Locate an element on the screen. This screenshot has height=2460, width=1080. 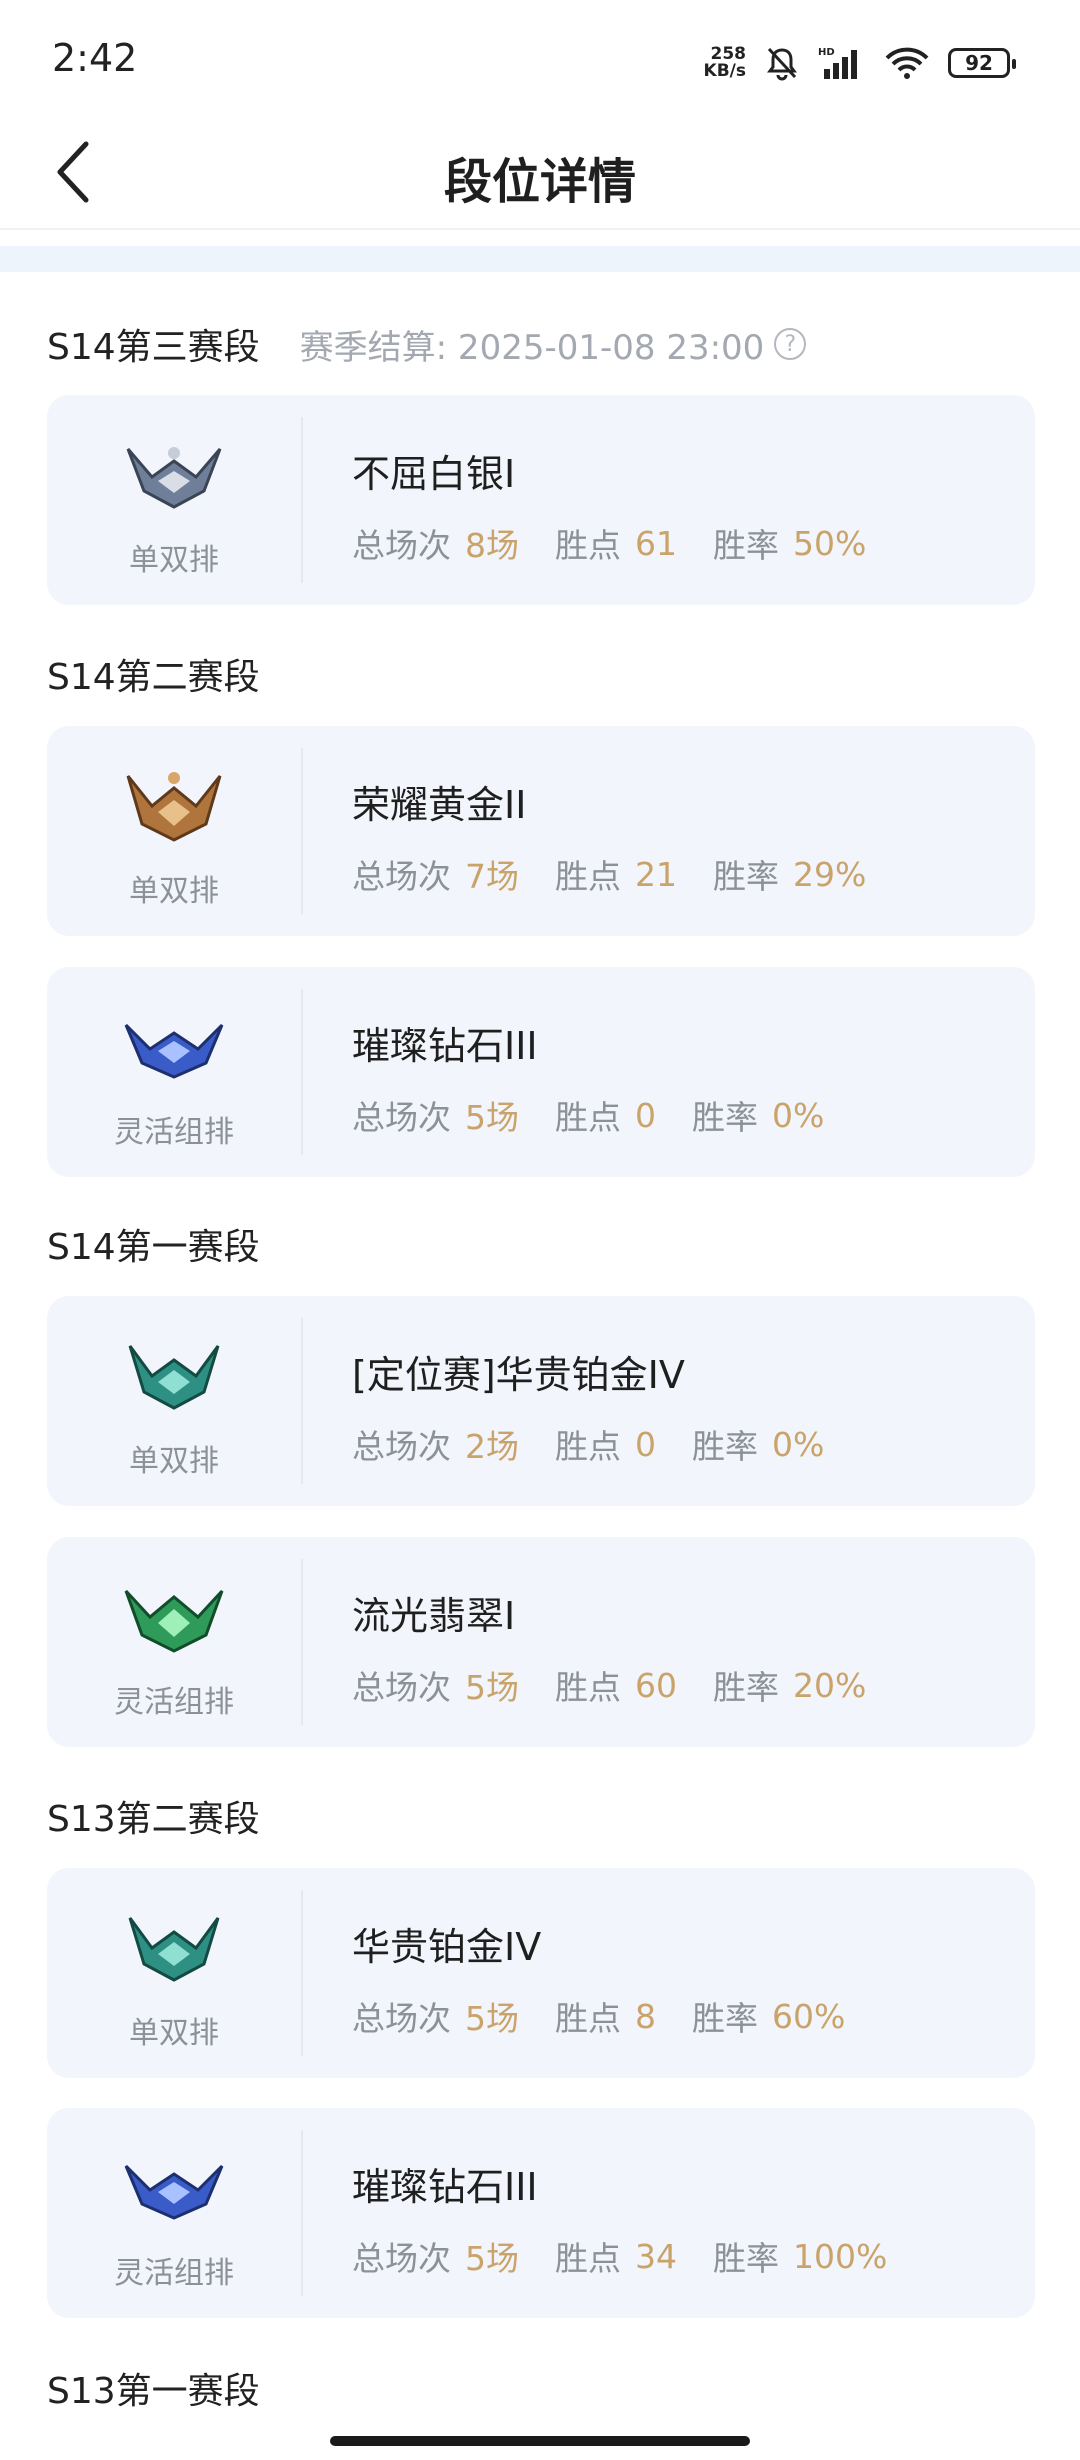
emerald-rank-emblem-icon is located at coordinates (174, 1621).